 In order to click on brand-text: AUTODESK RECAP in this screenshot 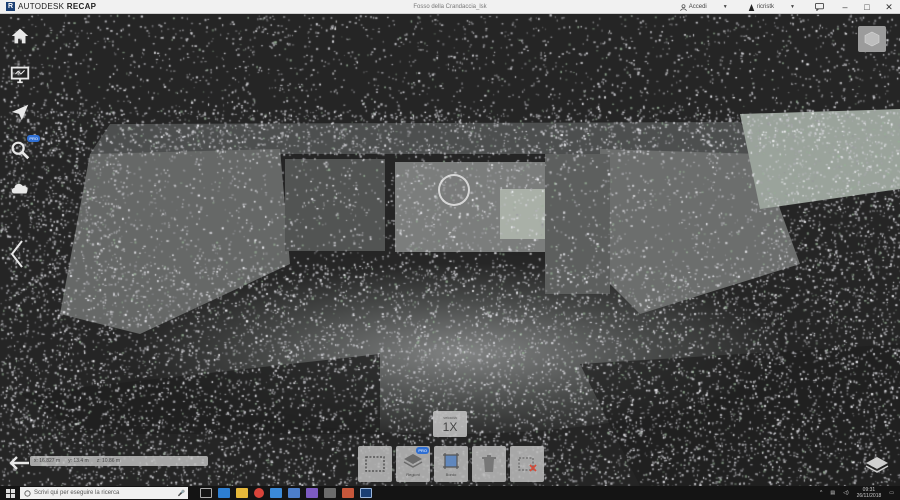, I will do `click(57, 6)`.